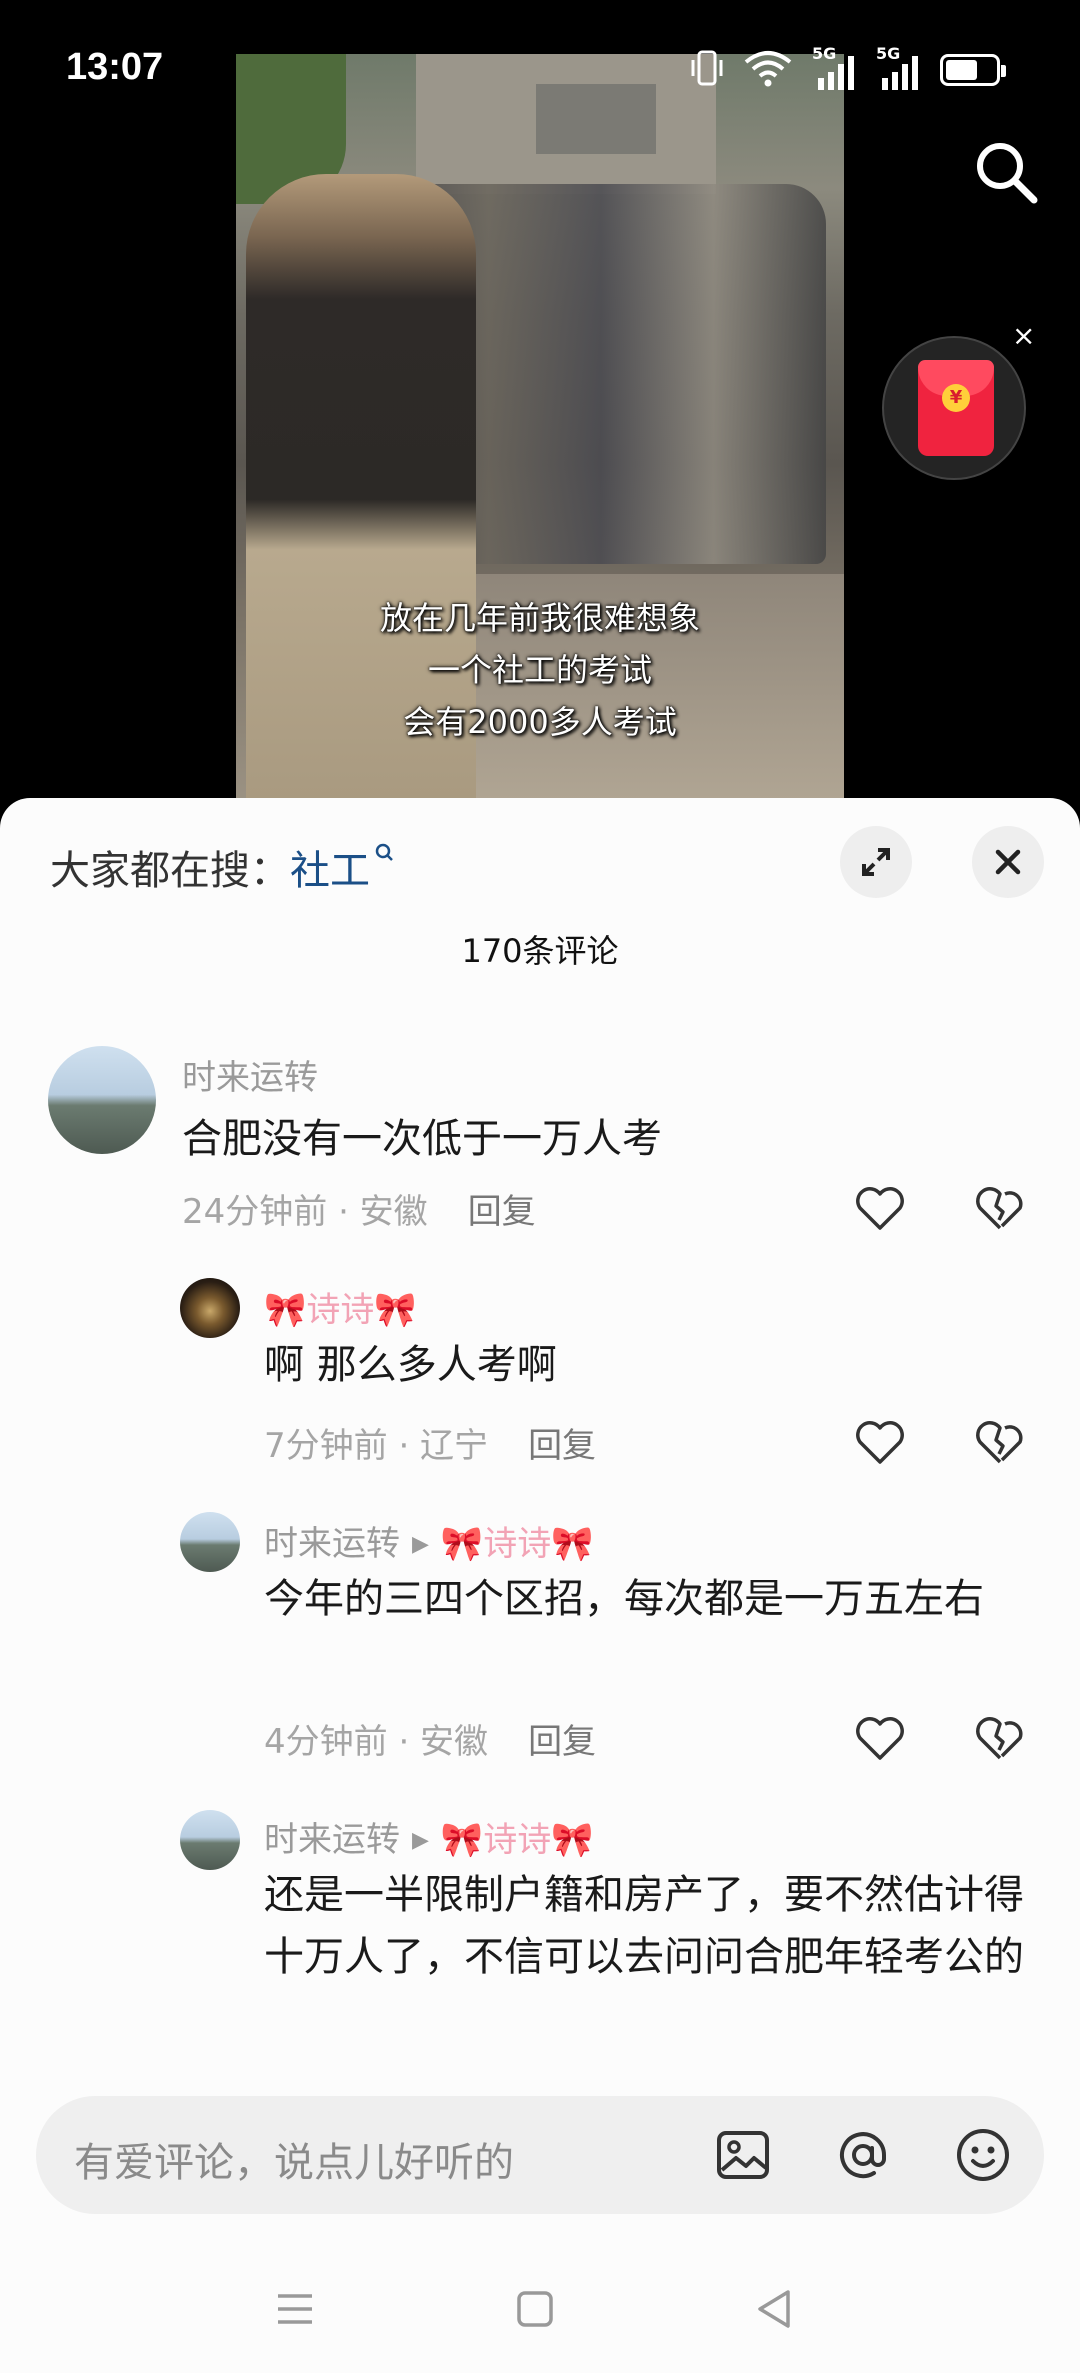  I want to click on mention-button, so click(863, 2155).